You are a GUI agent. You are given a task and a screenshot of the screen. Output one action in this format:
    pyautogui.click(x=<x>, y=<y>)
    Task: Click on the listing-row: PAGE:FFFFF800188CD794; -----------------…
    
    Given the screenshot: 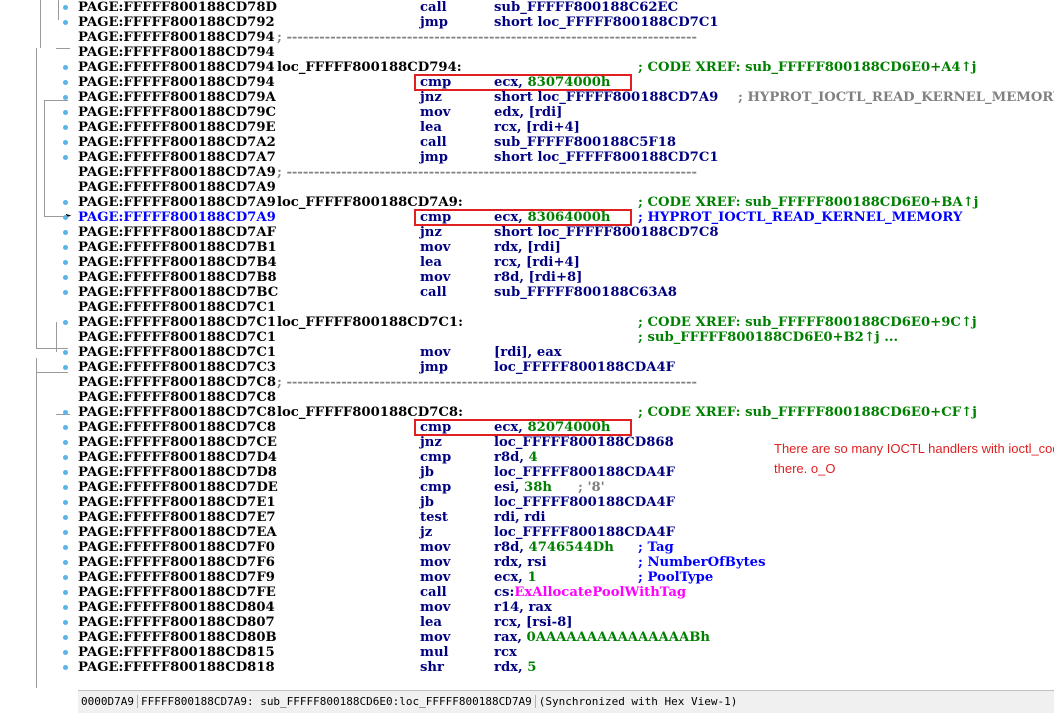 What is the action you would take?
    pyautogui.click(x=566, y=37)
    